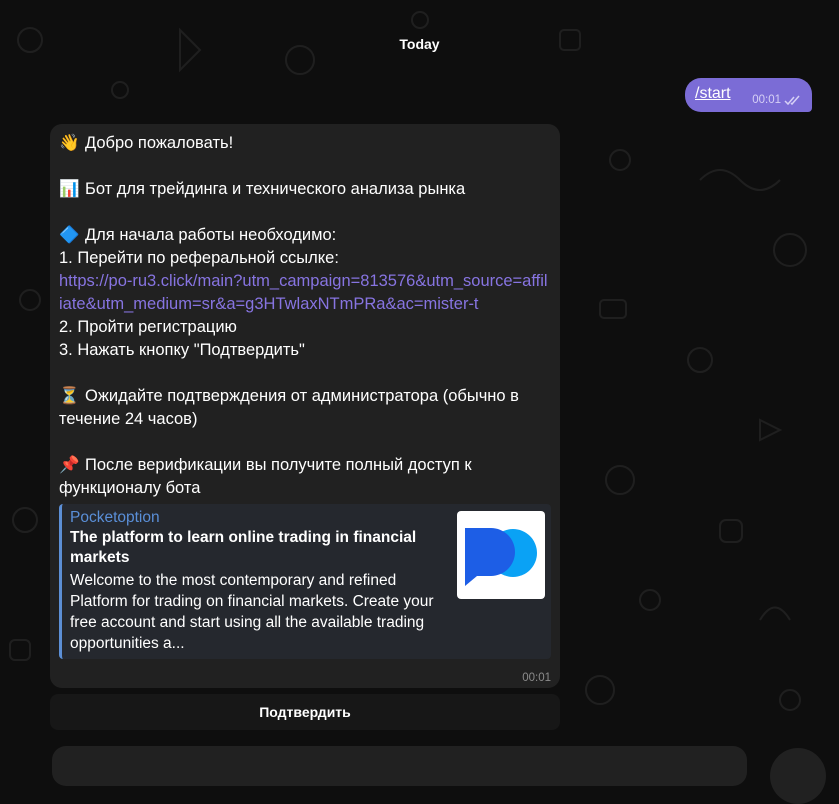 The width and height of the screenshot is (839, 804). What do you see at coordinates (69, 396) in the screenshot?
I see `hourglass-emoji-icon: ⏳` at bounding box center [69, 396].